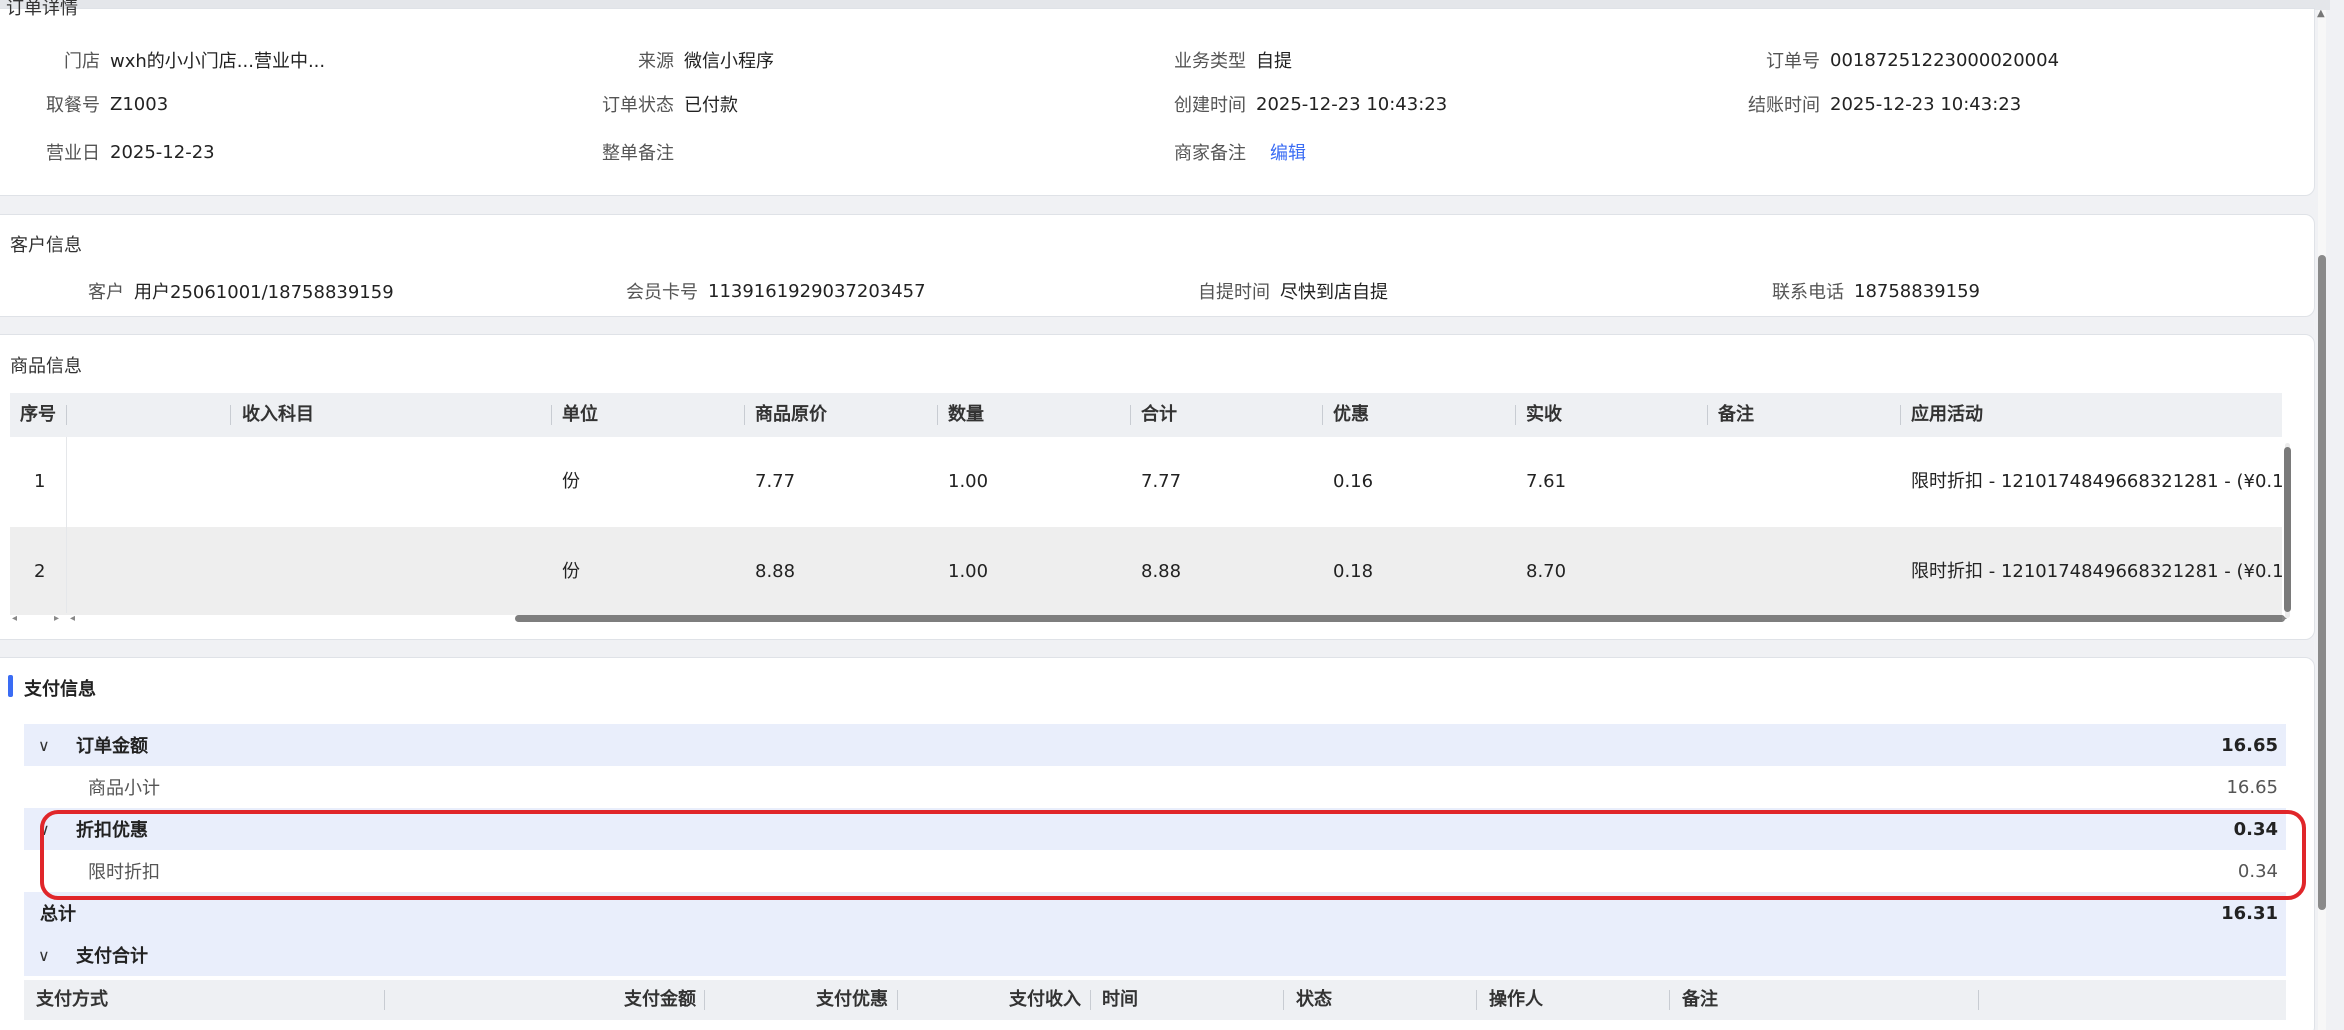 The height and width of the screenshot is (1030, 2344). What do you see at coordinates (1155, 787) in the screenshot?
I see `subtotal-row: 商品小计 16.65` at bounding box center [1155, 787].